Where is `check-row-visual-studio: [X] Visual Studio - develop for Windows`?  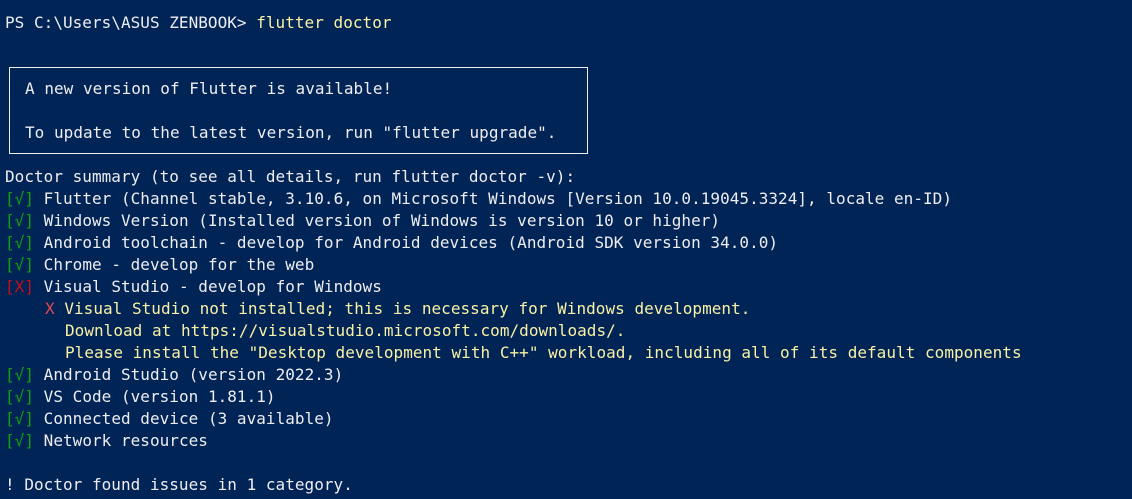
check-row-visual-studio: [X] Visual Studio - develop for Windows is located at coordinates (193, 287).